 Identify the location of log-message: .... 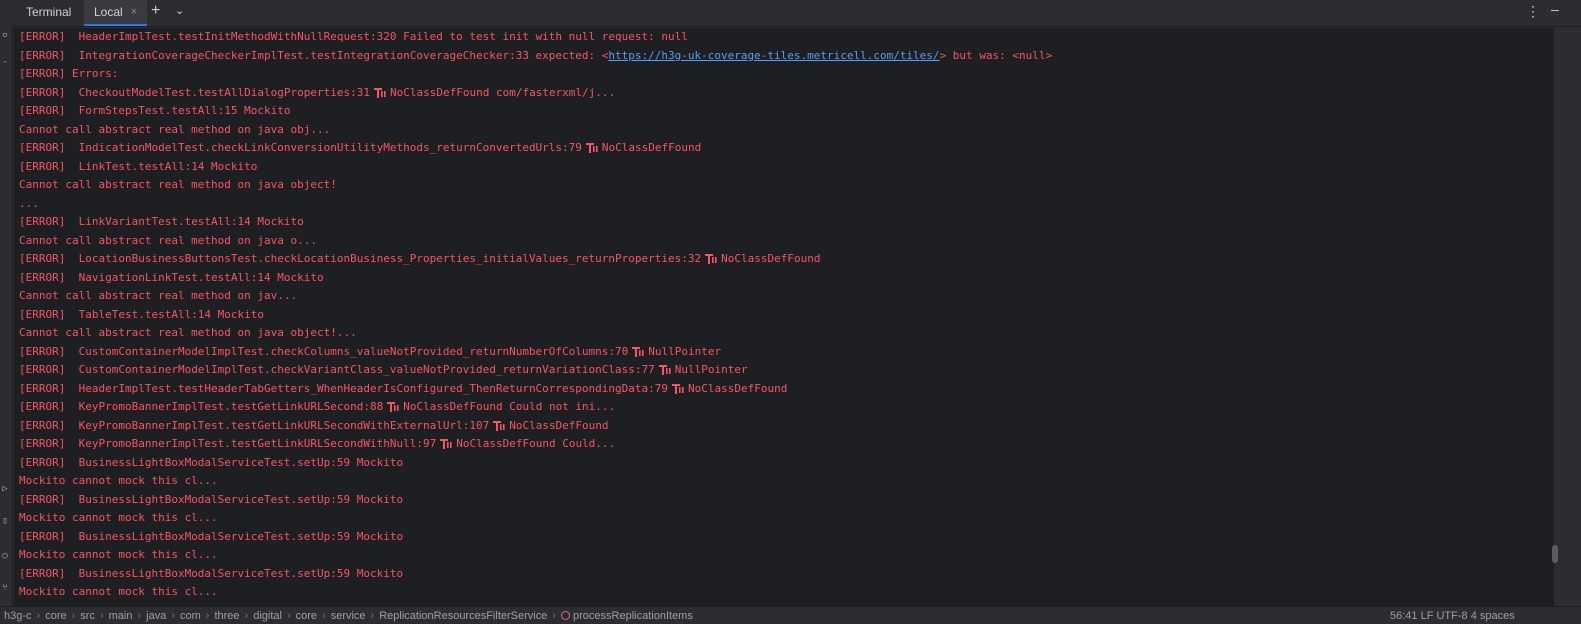
(29, 203).